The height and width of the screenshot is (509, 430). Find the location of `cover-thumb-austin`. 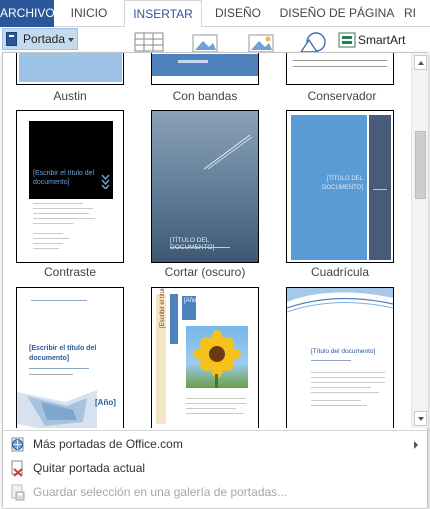

cover-thumb-austin is located at coordinates (70, 69).